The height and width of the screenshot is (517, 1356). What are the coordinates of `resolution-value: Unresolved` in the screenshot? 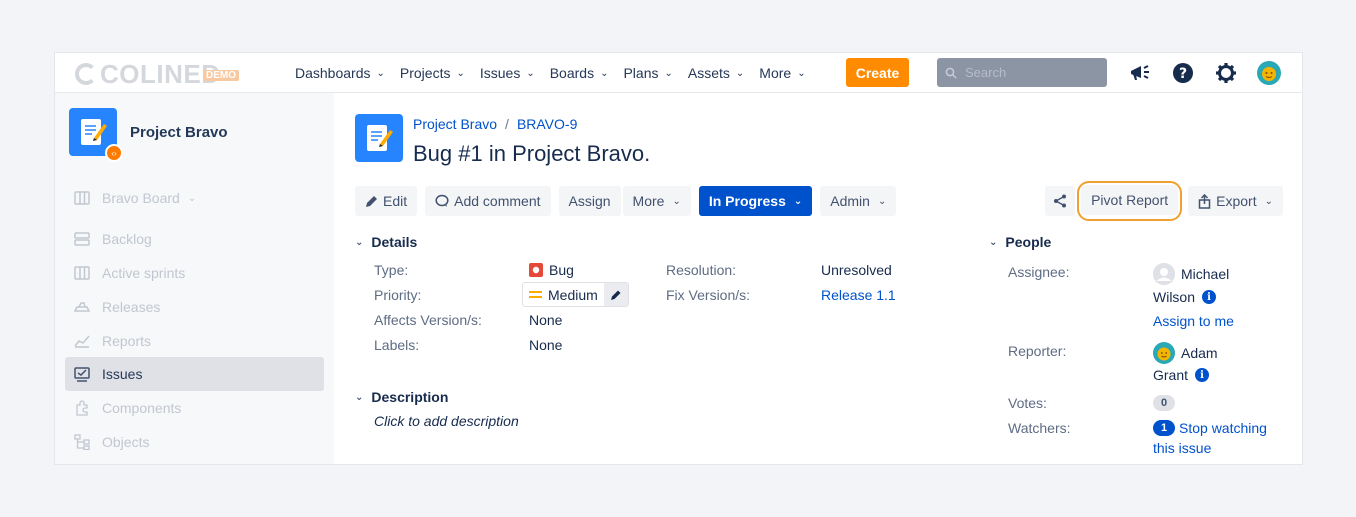 It's located at (856, 270).